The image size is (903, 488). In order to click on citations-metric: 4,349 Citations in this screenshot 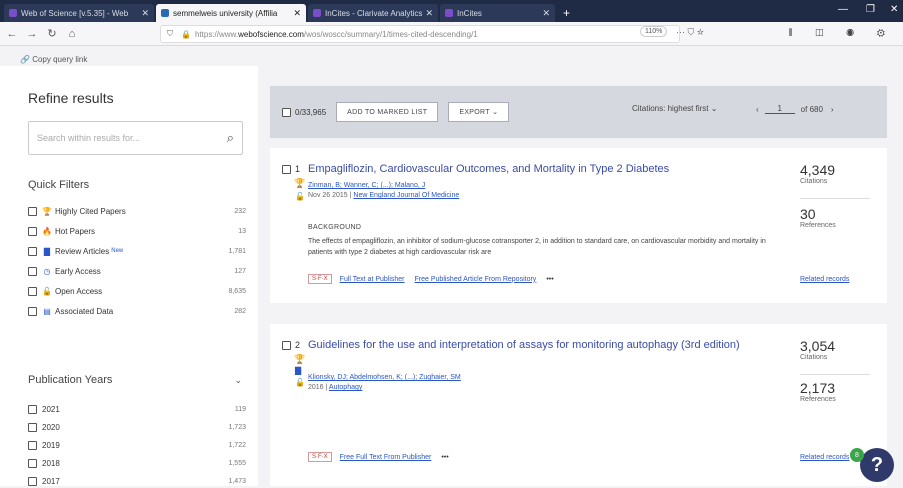, I will do `click(817, 173)`.